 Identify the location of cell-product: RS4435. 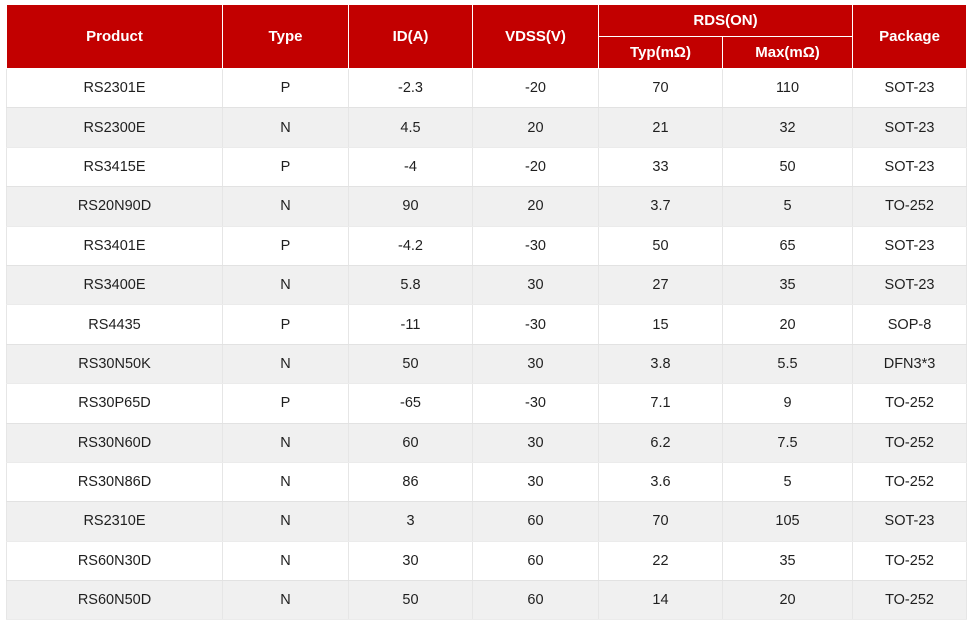
(114, 324).